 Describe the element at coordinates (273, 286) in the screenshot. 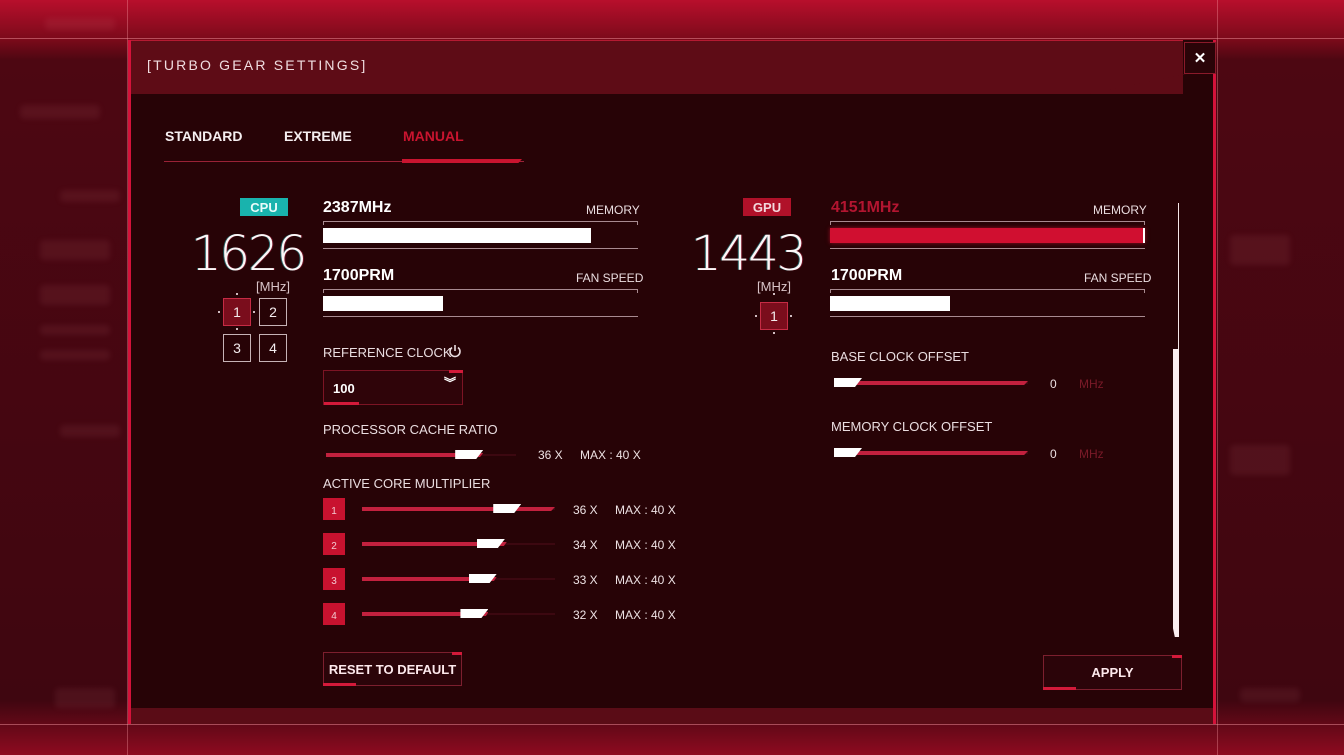

I see `cpu-frequency-unit: [MHz]` at that location.